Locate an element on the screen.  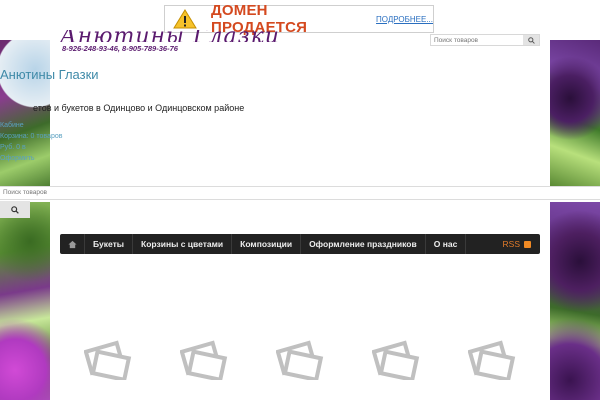
site-title: Анютины Глазки is located at coordinates (49, 74).